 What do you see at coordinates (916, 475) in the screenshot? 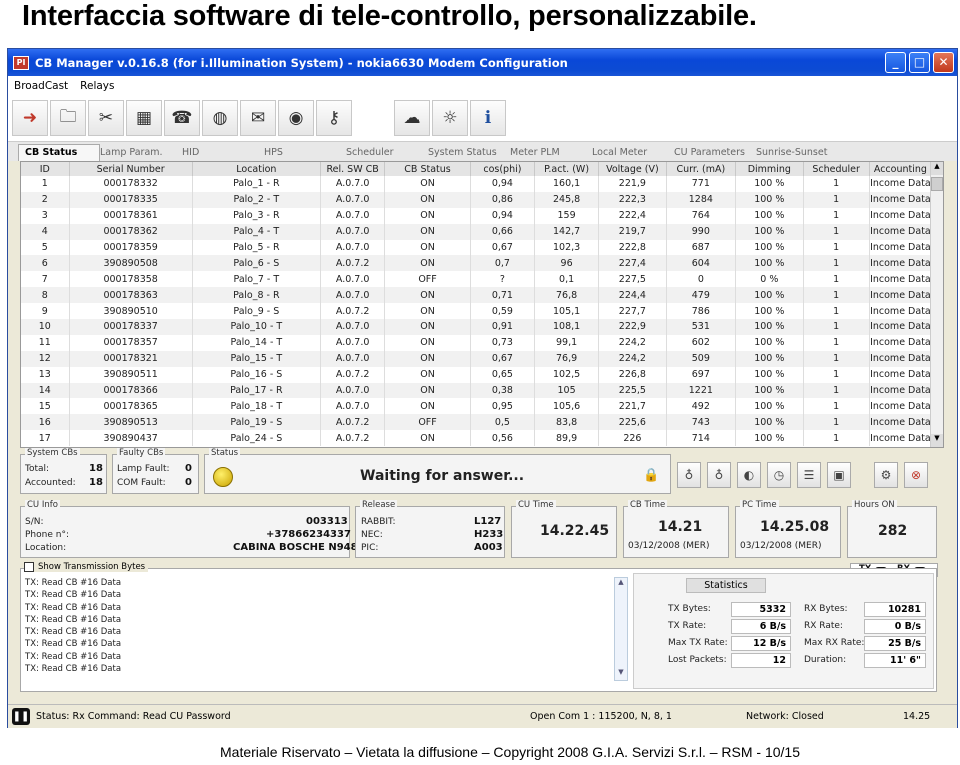
I see `stop-icon: ⊗` at bounding box center [916, 475].